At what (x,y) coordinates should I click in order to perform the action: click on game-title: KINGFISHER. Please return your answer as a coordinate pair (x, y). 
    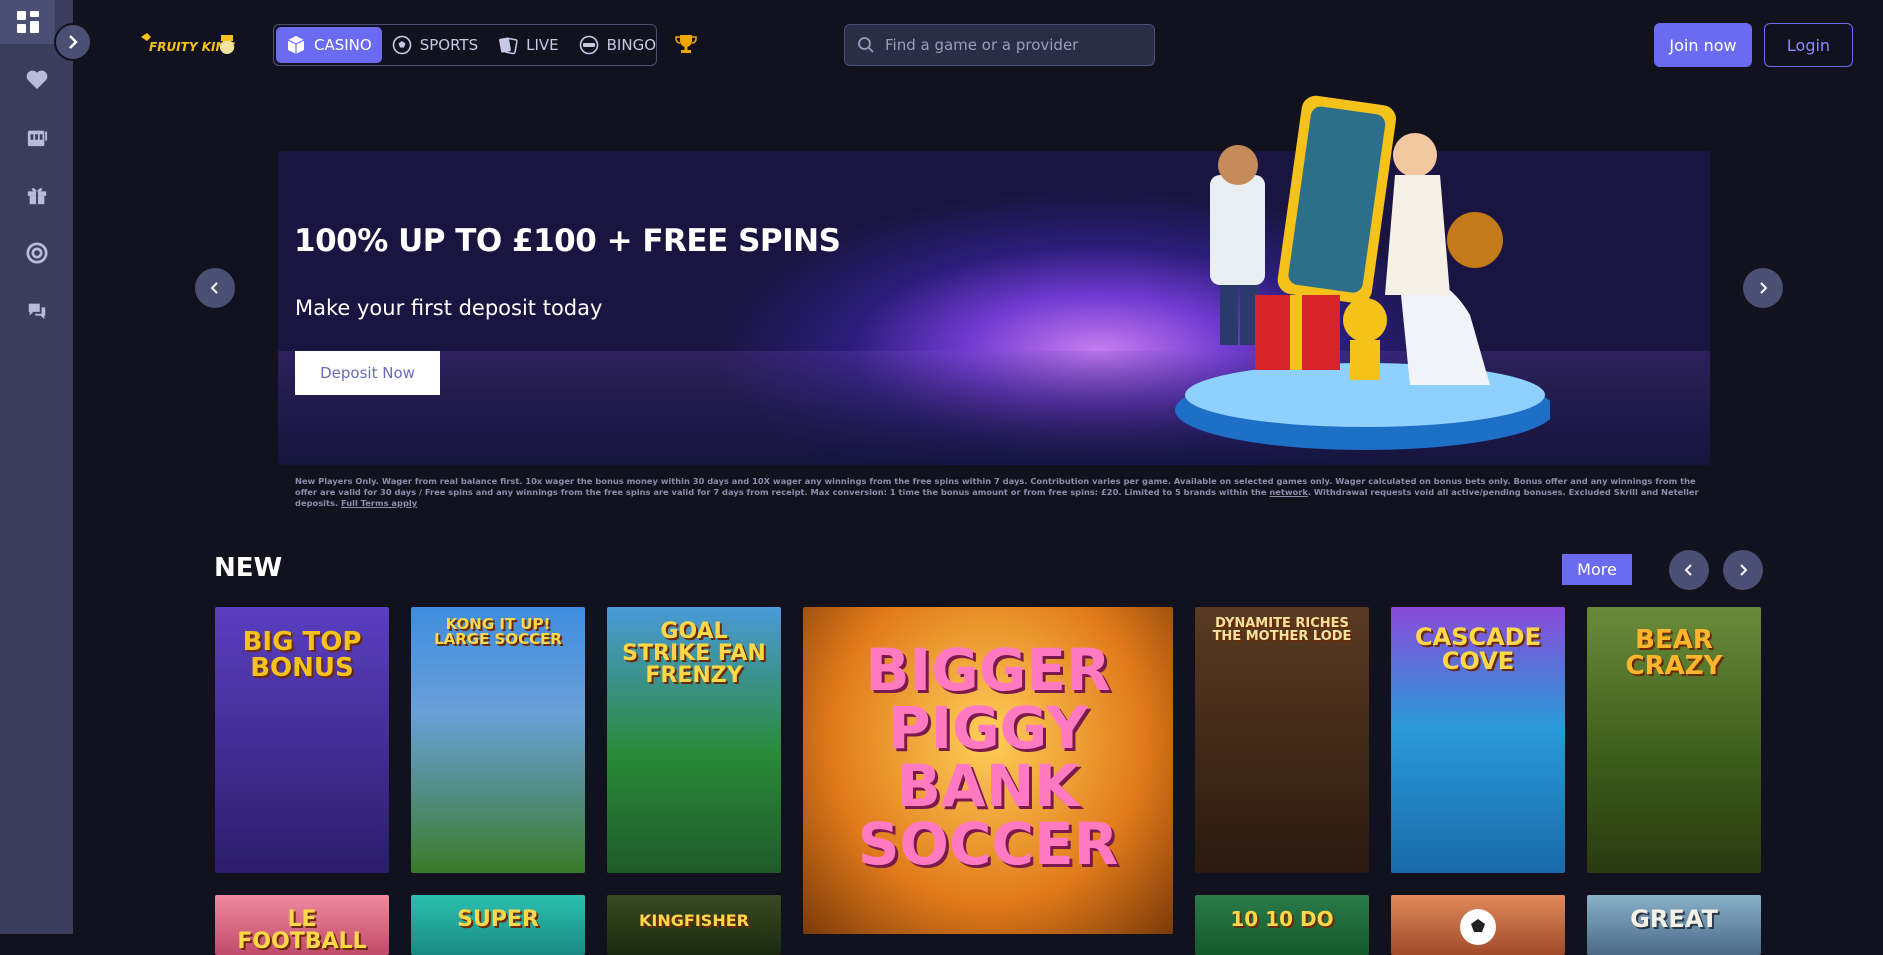
    Looking at the image, I should click on (694, 920).